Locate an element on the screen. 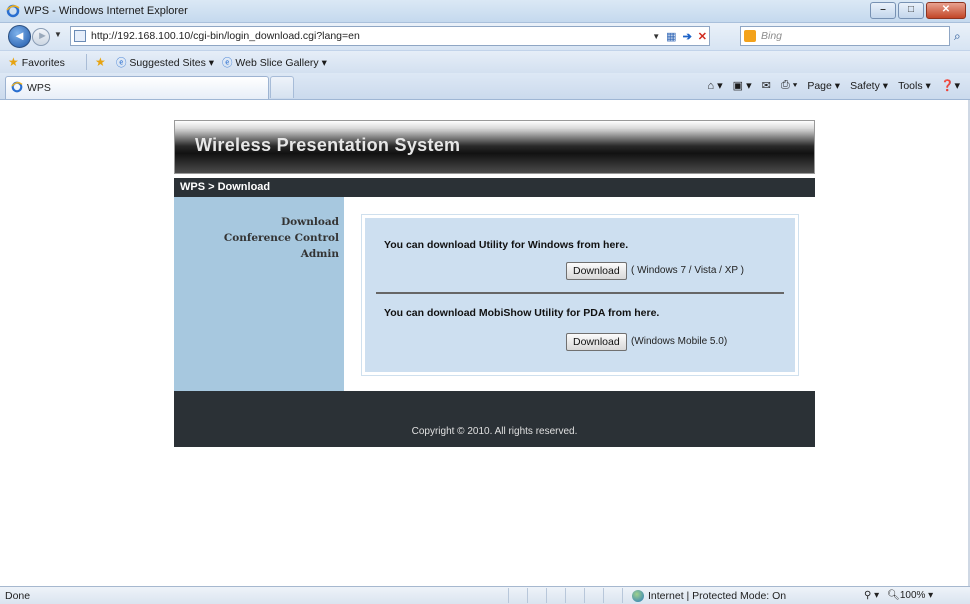  pda-os-note: (Windows Mobile 5.0) is located at coordinates (679, 341).